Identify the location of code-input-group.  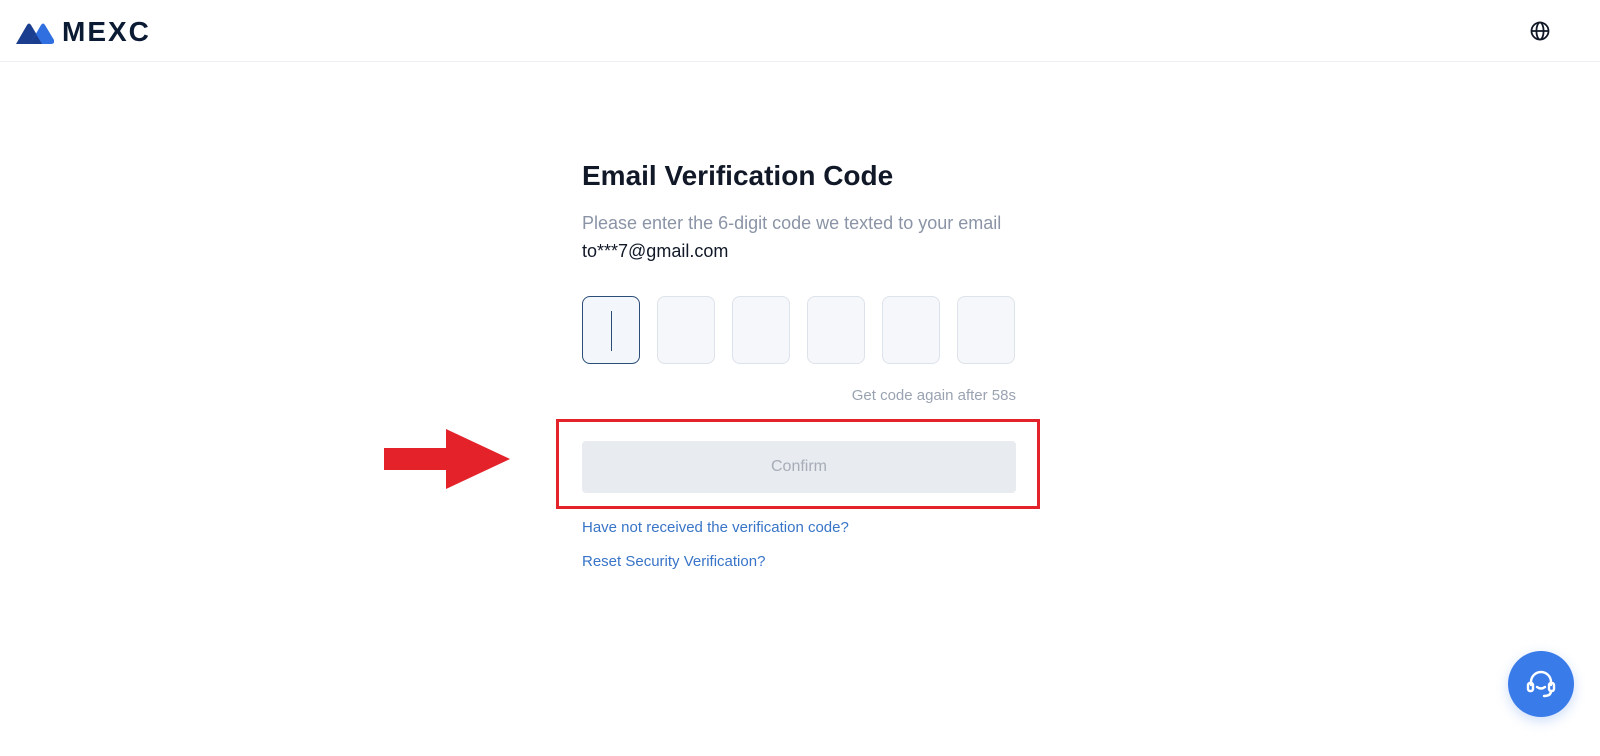
(798, 330).